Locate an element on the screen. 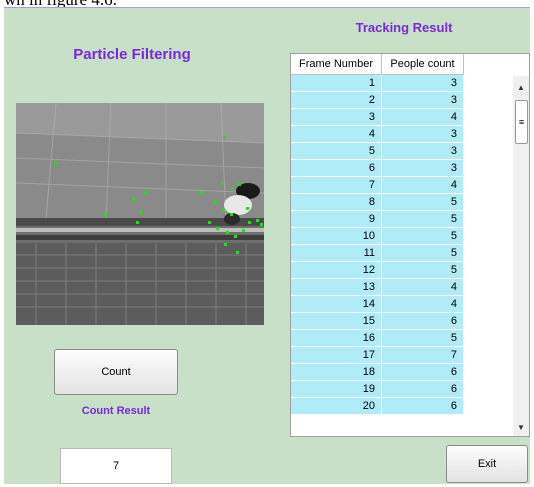 This screenshot has height=487, width=534. table-header: Frame Number People count is located at coordinates (377, 64).